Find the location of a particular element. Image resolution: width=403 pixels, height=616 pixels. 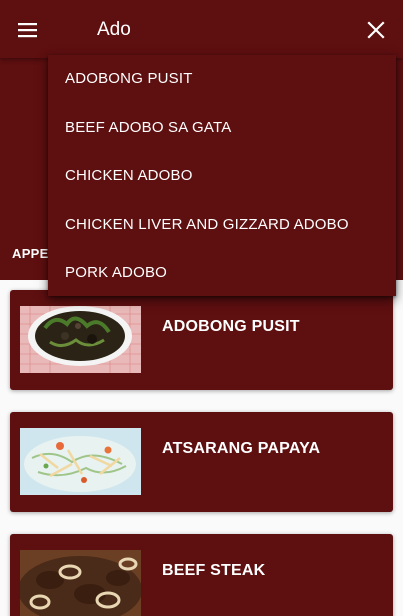

recipe-thumbnail-beef-steak is located at coordinates (80, 583).